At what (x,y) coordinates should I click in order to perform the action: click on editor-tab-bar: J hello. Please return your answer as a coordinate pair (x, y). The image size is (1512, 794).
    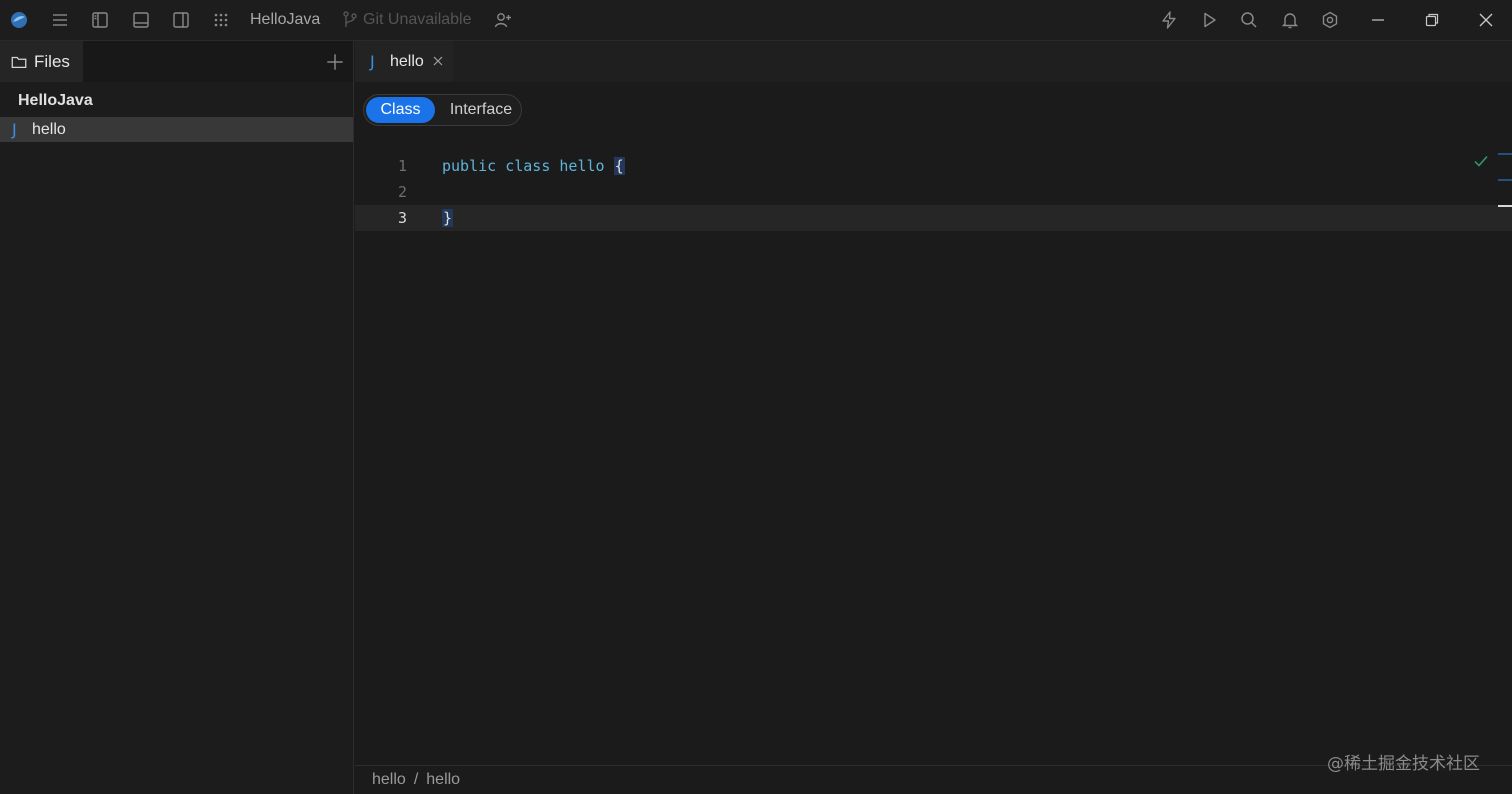
    Looking at the image, I should click on (933, 61).